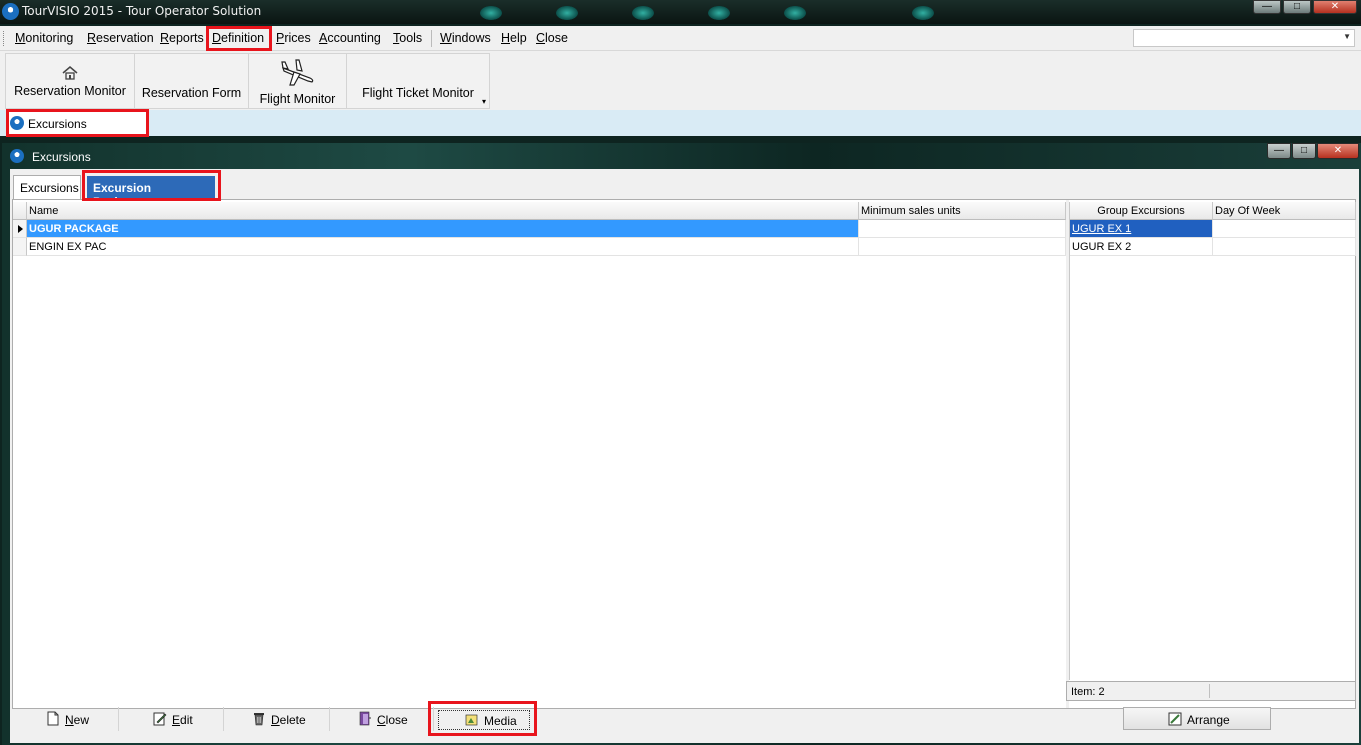 This screenshot has width=1361, height=745. What do you see at coordinates (1141, 247) in the screenshot?
I see `cell-group: UGUR EX 2` at bounding box center [1141, 247].